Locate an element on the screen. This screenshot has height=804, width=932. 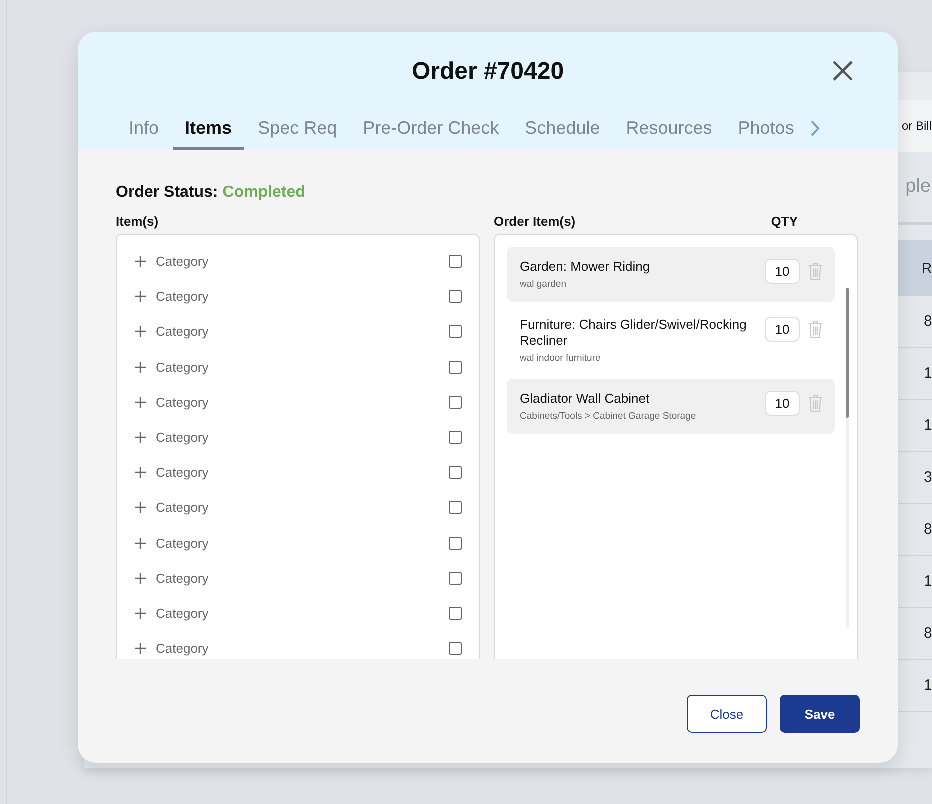
tab: Pre-Order Check is located at coordinates (431, 134).